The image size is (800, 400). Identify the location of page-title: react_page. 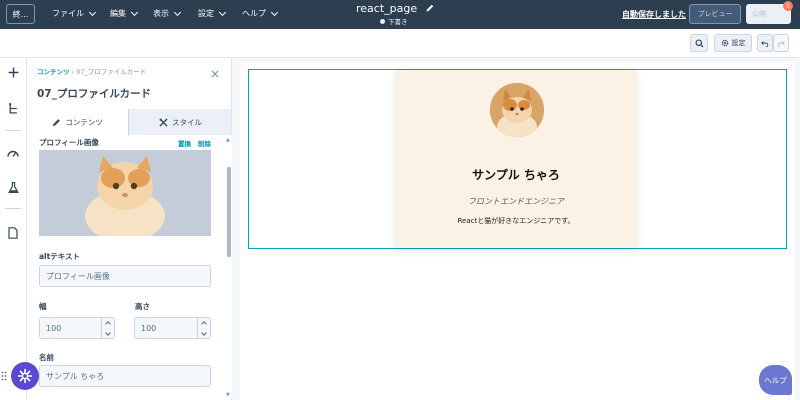
(386, 8).